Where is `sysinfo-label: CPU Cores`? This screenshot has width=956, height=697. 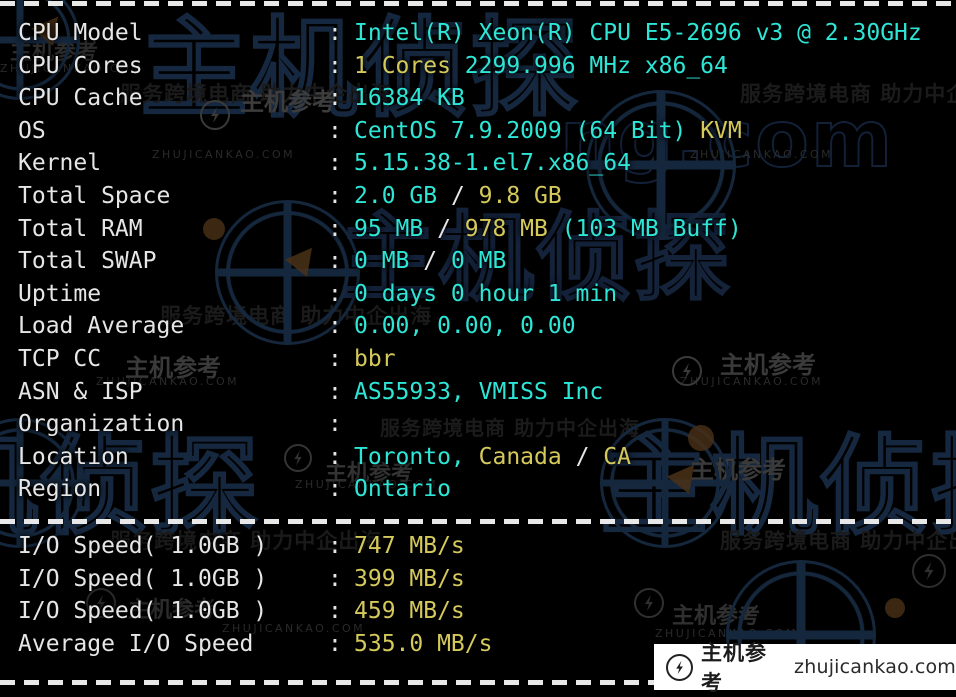
sysinfo-label: CPU Cores is located at coordinates (80, 65).